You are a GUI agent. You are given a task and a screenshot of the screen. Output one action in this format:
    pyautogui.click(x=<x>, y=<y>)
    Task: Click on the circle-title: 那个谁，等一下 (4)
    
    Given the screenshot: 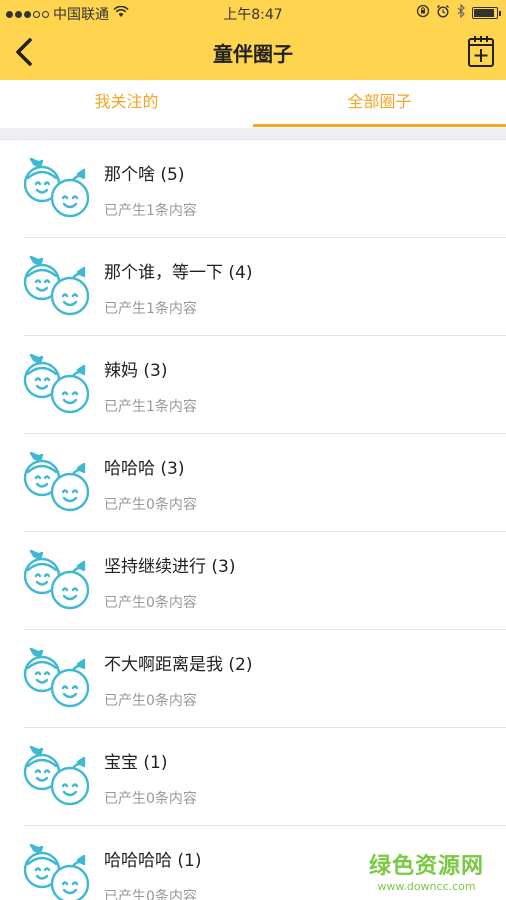 What is the action you would take?
    pyautogui.click(x=178, y=273)
    